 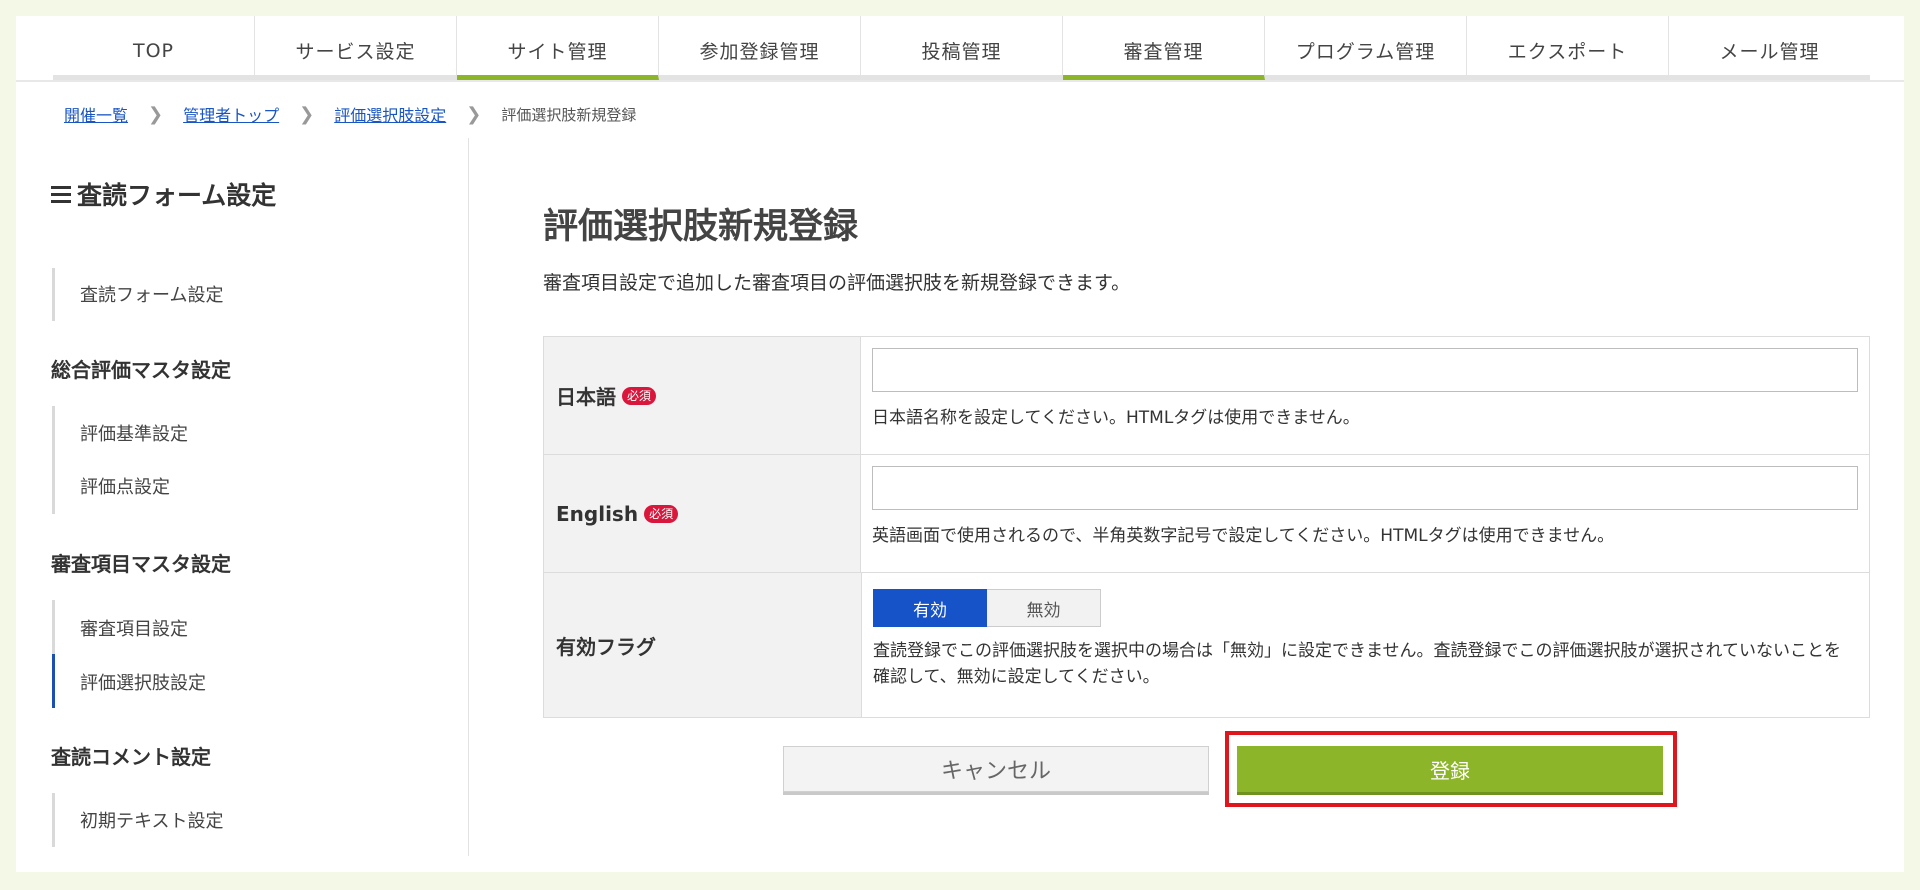 I want to click on nav-tab-registration-management: 参加登録管理, so click(x=760, y=48).